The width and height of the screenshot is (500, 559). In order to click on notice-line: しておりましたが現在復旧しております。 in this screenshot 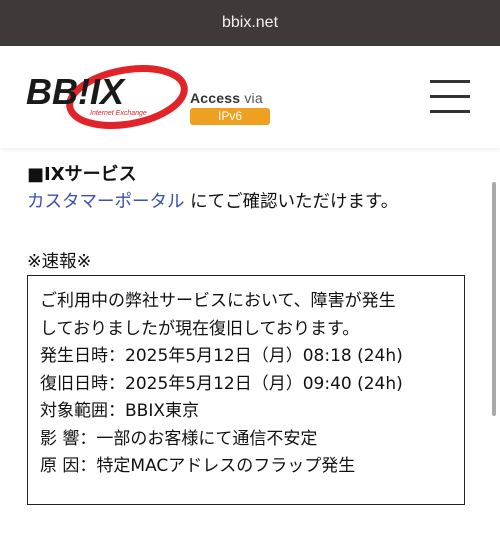, I will do `click(200, 328)`.